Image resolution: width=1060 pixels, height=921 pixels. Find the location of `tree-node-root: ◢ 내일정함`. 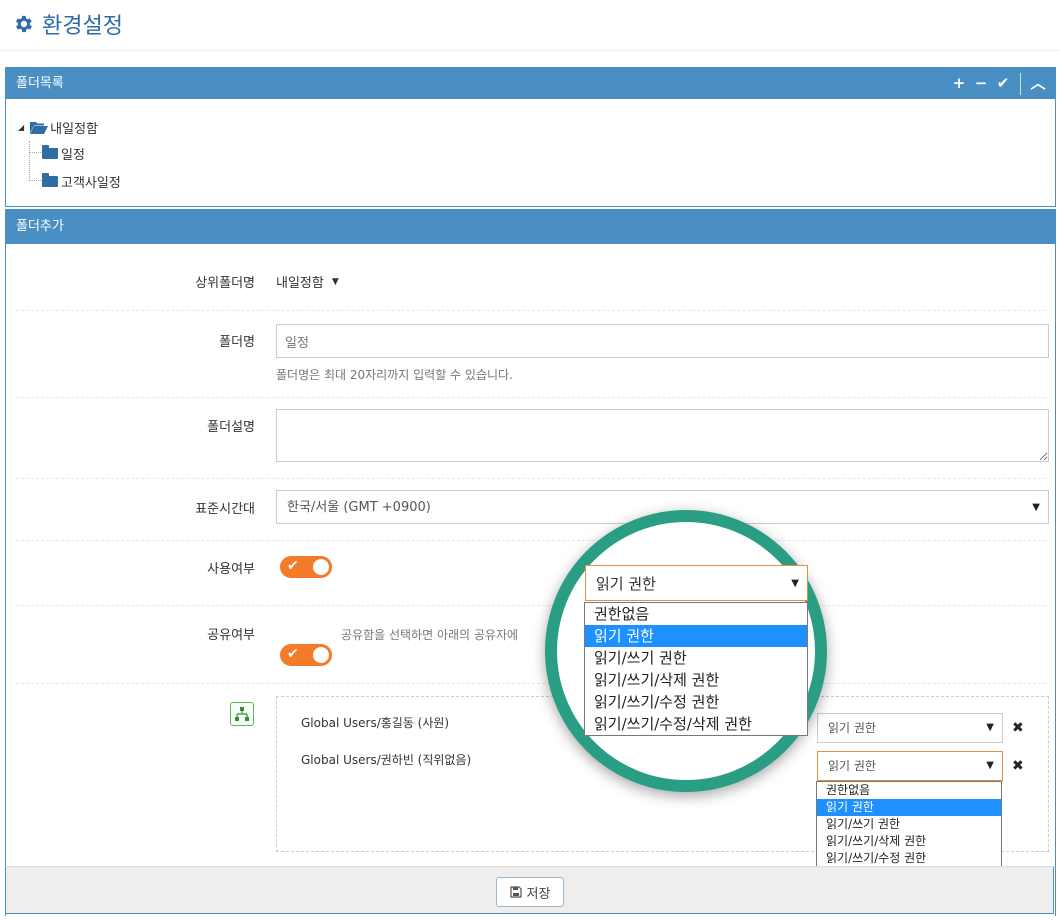

tree-node-root: ◢ 내일정함 is located at coordinates (58, 127).